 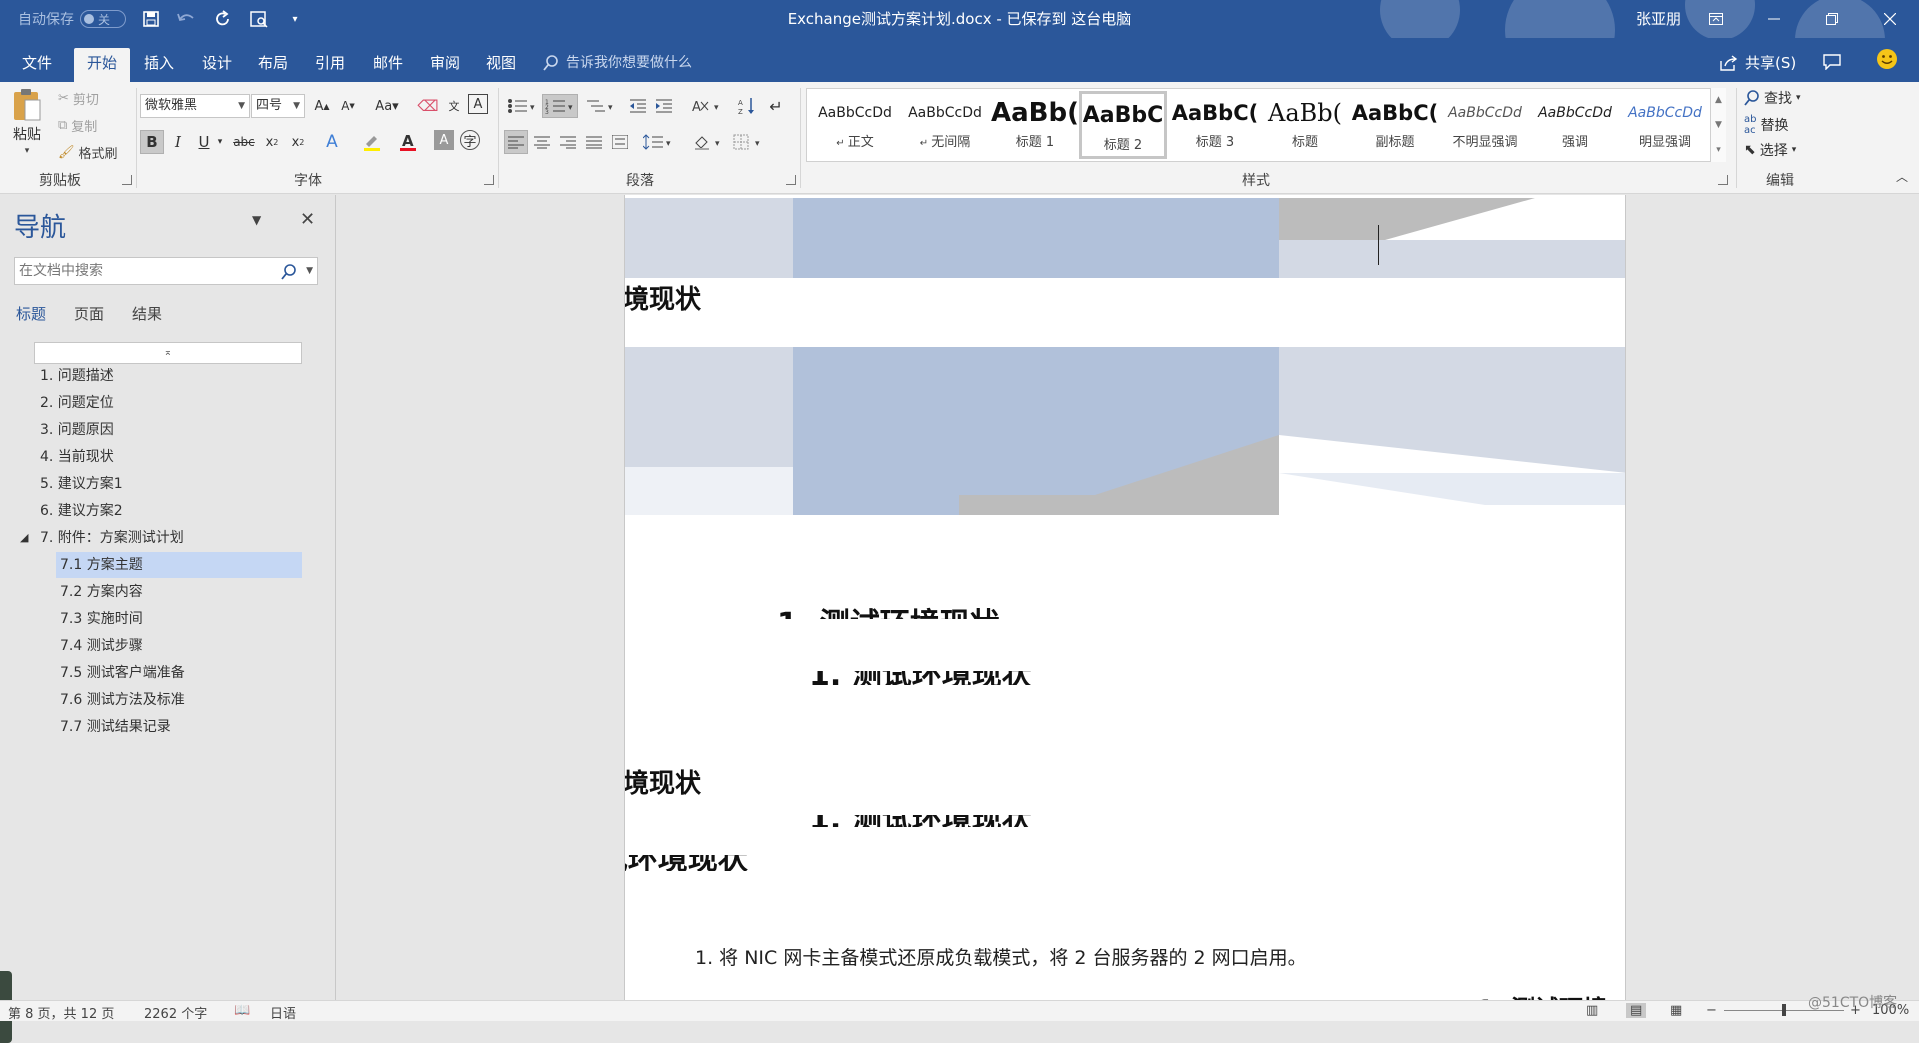 What do you see at coordinates (122, 673) in the screenshot?
I see `heading-item: 7.5 测试客户端准备` at bounding box center [122, 673].